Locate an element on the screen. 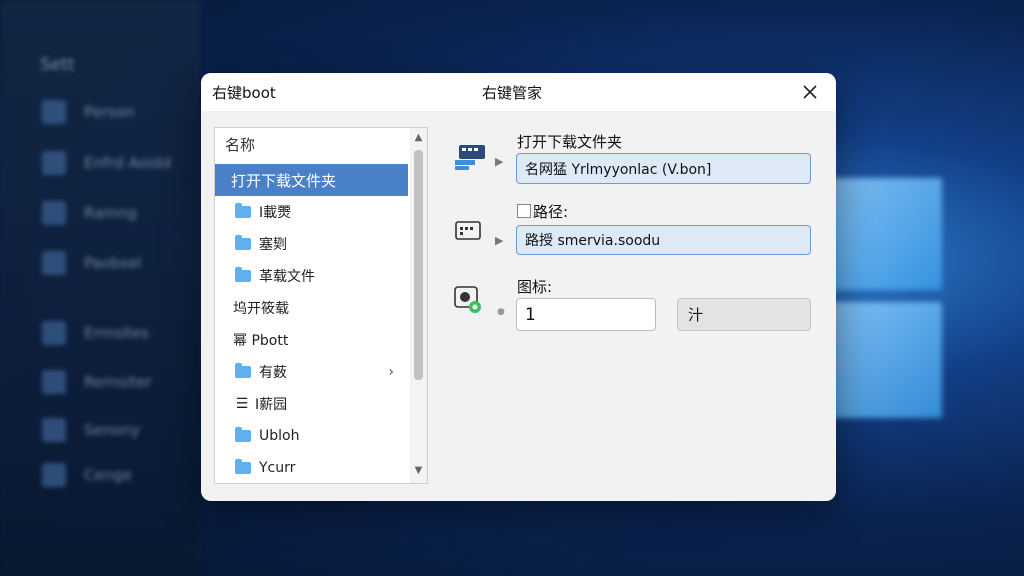 This screenshot has width=1024, height=576. tree-item: Ubloh is located at coordinates (311, 436).